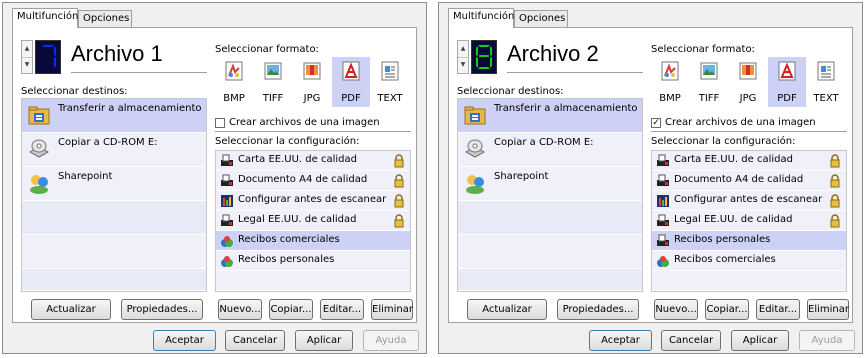 Image resolution: width=867 pixels, height=358 pixels. What do you see at coordinates (267, 49) in the screenshot?
I see `format-label: Seleccionar formato:` at bounding box center [267, 49].